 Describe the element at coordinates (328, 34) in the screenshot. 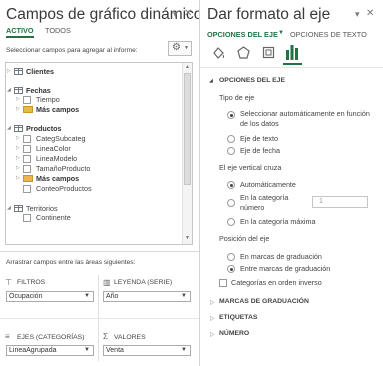

I see `tab-text-options: OPCIONES DE TEXTO` at that location.